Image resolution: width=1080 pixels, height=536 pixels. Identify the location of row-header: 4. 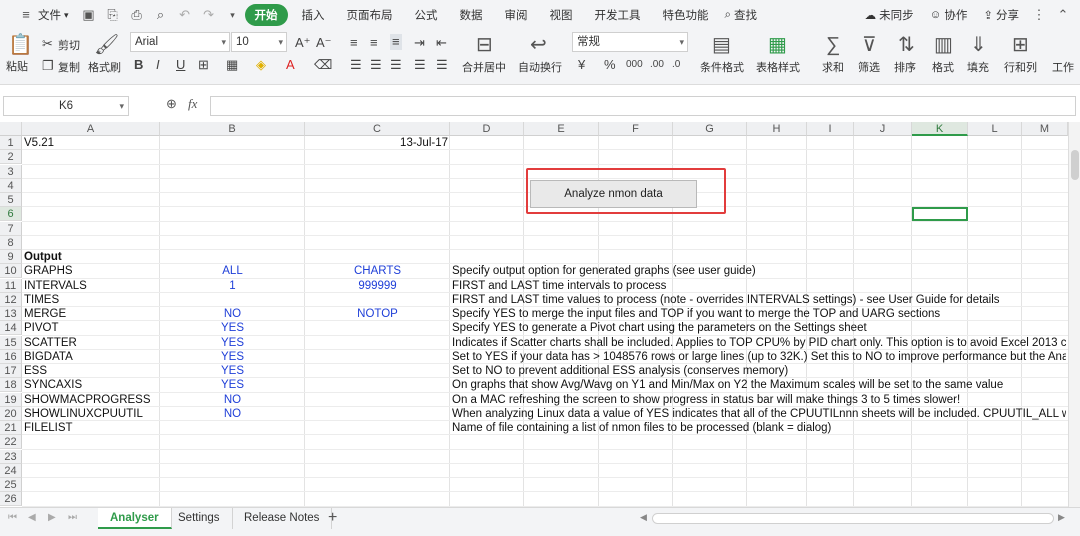
(11, 185).